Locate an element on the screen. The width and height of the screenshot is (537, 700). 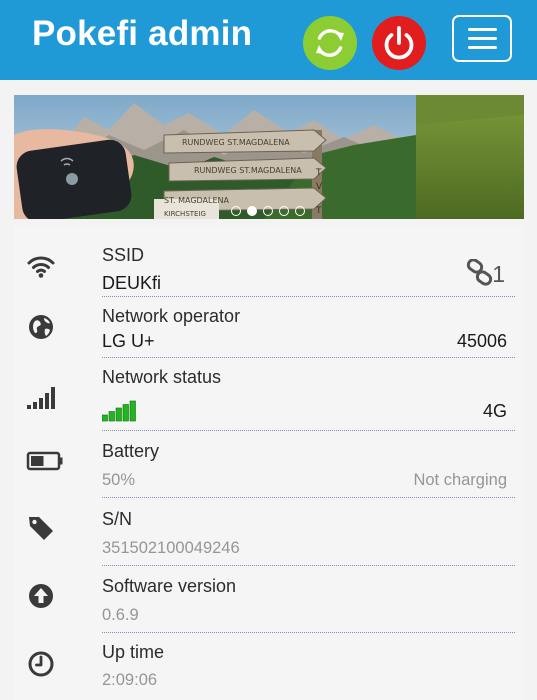
signpost-letter-2: V is located at coordinates (319, 187).